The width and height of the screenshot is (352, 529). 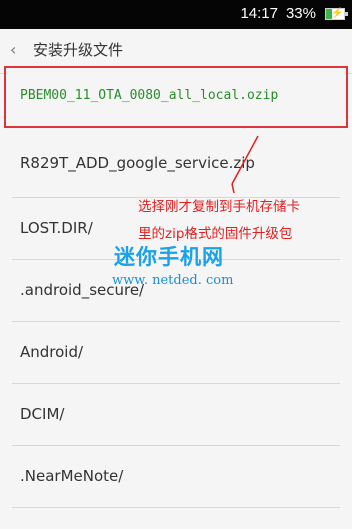 I want to click on watermark-logo: 迷你手机网, so click(x=169, y=257).